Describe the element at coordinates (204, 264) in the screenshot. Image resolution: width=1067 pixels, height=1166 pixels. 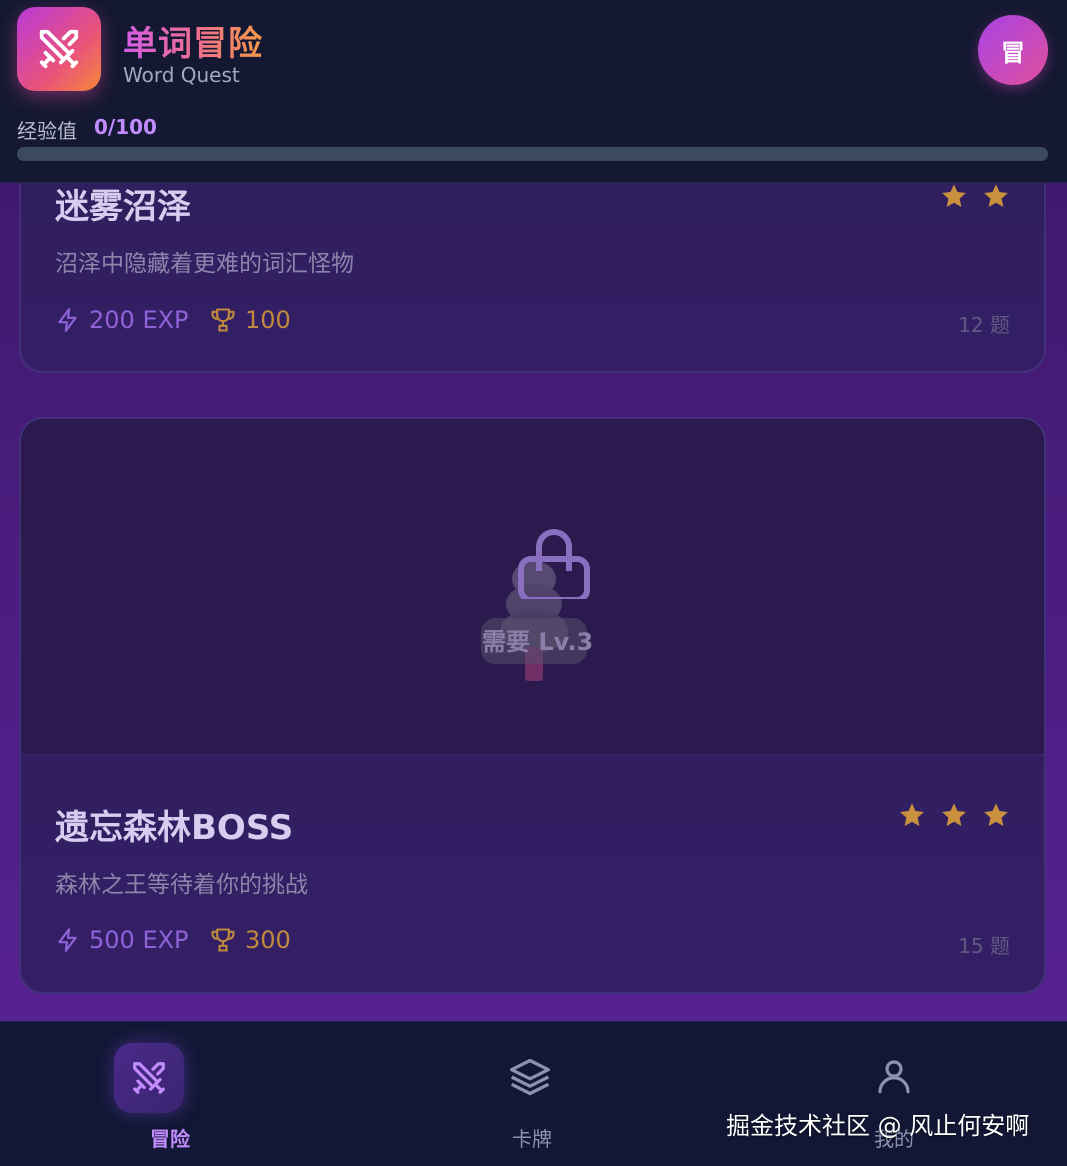
I see `level-description: 沼泽中隐藏着更难的词汇怪物` at that location.